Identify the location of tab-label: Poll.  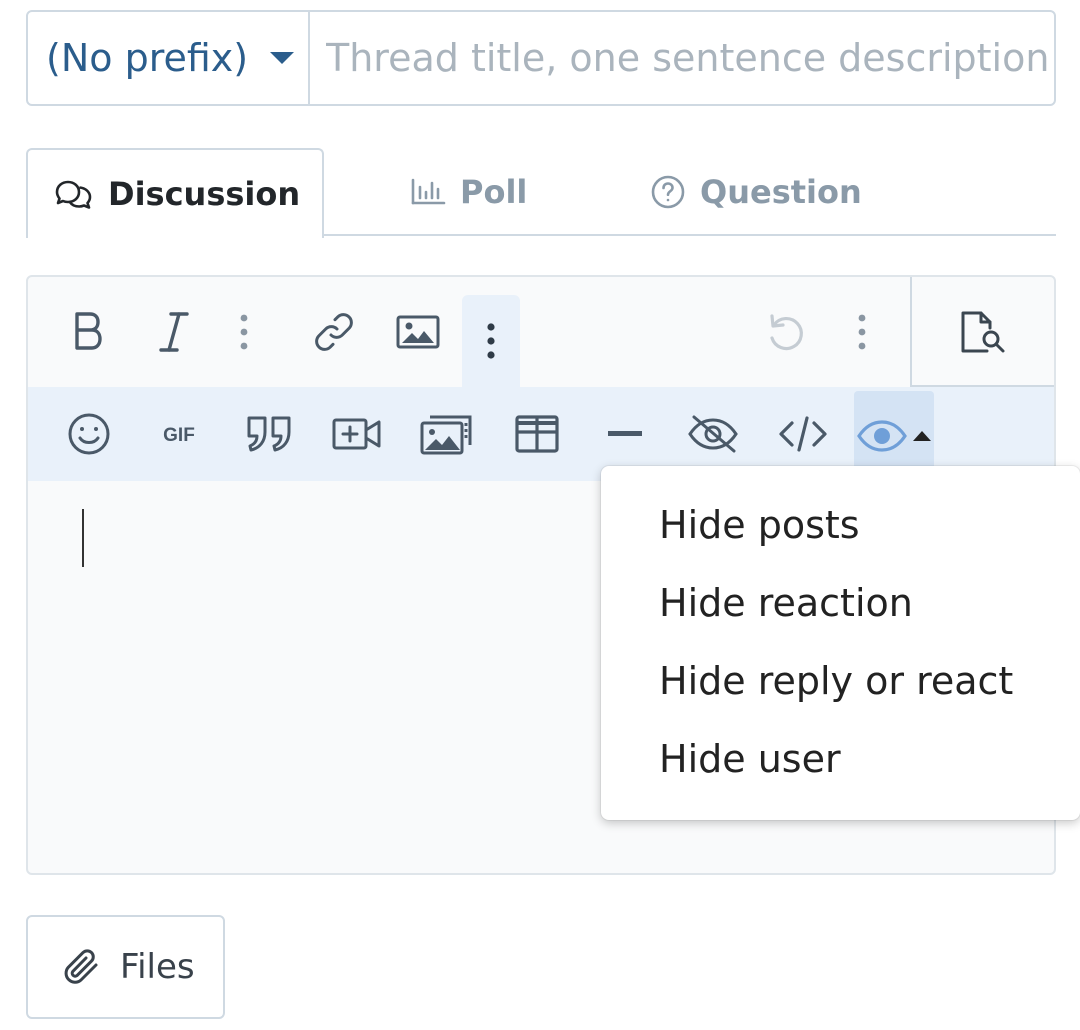
(494, 192).